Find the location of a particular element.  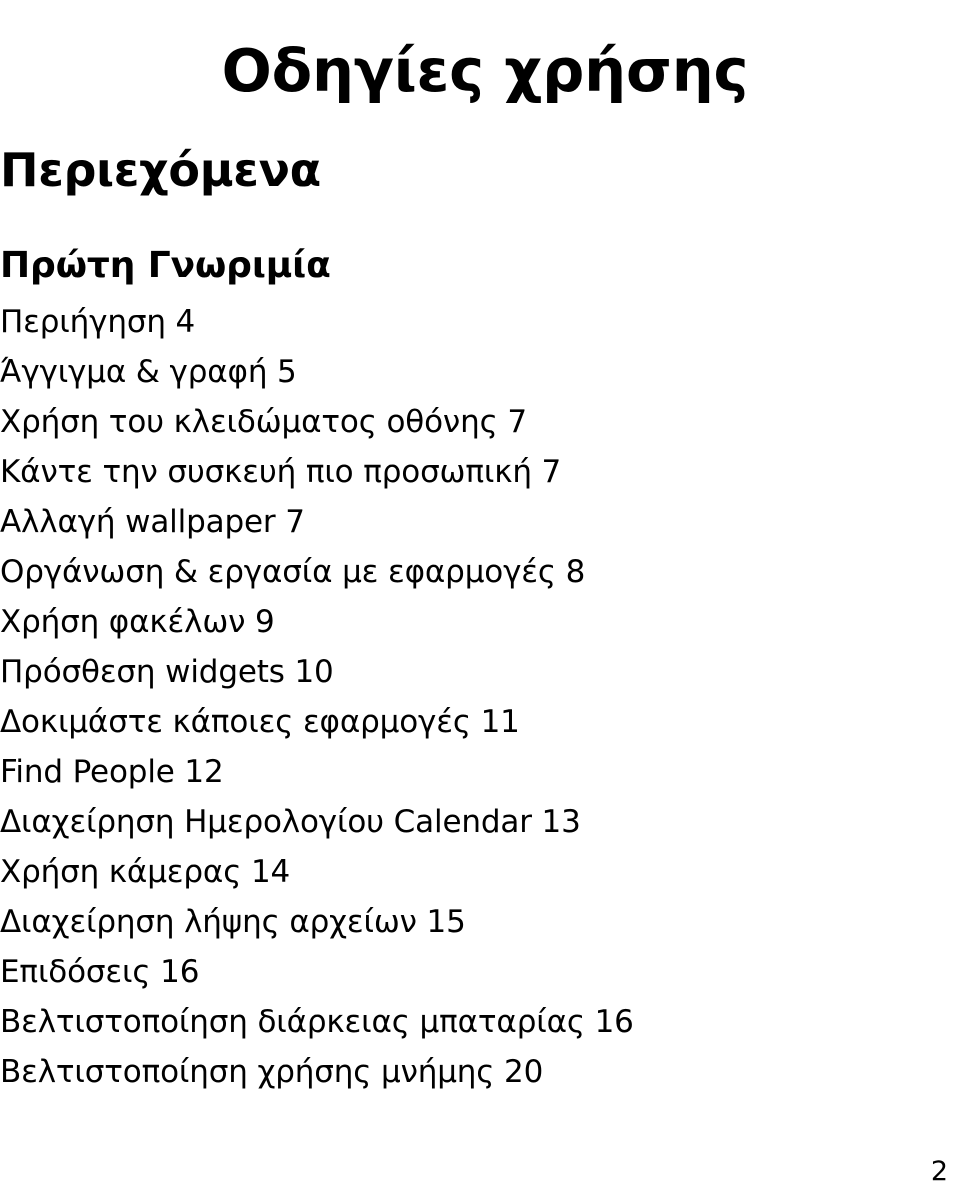

toc-entry: Βελτιστοποίηση χρήσης μνήμης 20 is located at coordinates (470, 1072).